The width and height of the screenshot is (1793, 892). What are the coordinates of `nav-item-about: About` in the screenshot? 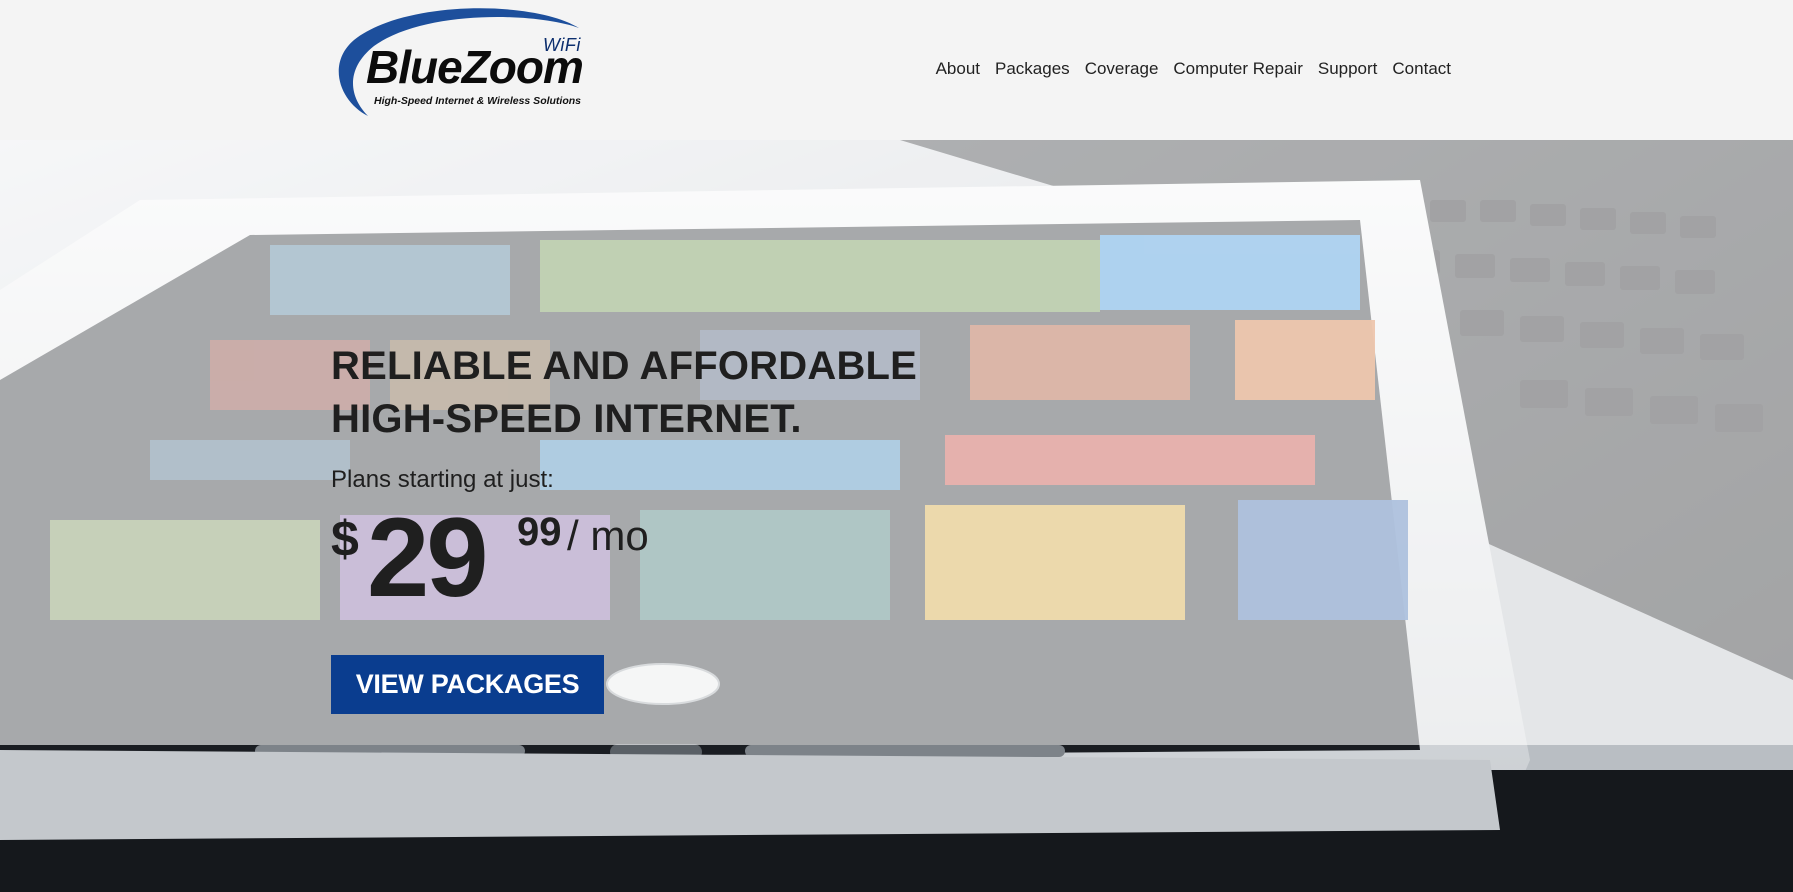 It's located at (958, 69).